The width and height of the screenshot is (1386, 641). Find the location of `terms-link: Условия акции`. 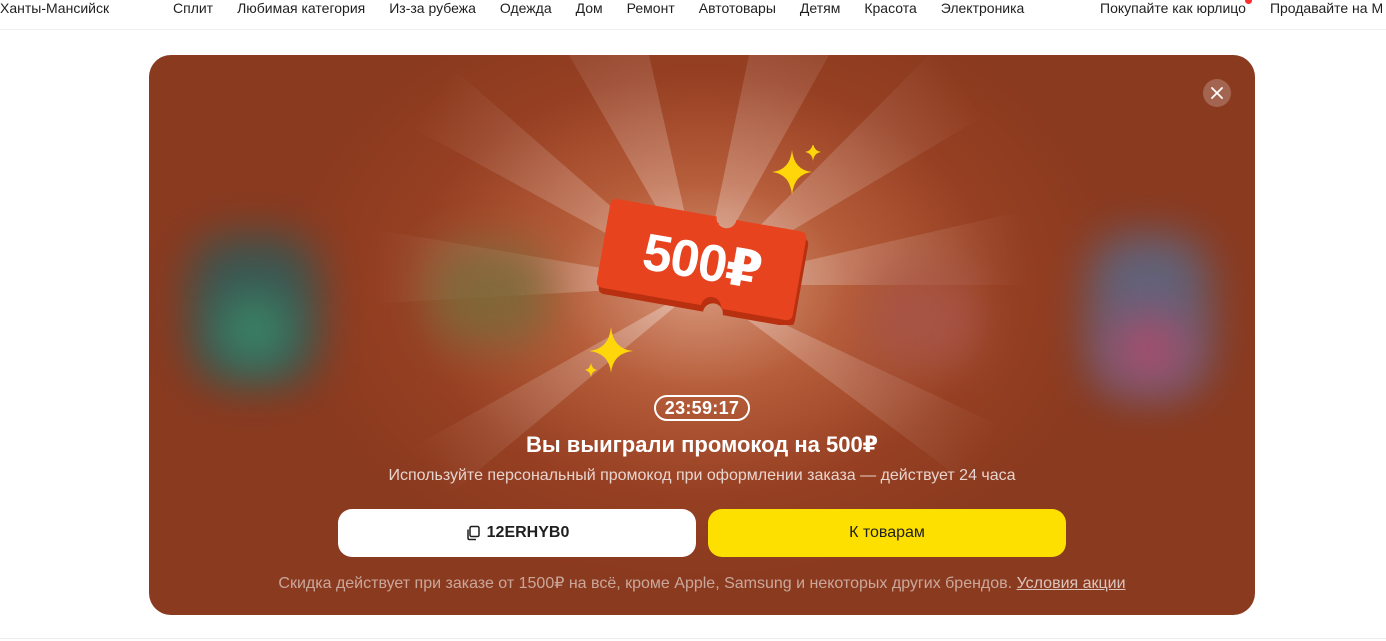

terms-link: Условия акции is located at coordinates (1071, 583).